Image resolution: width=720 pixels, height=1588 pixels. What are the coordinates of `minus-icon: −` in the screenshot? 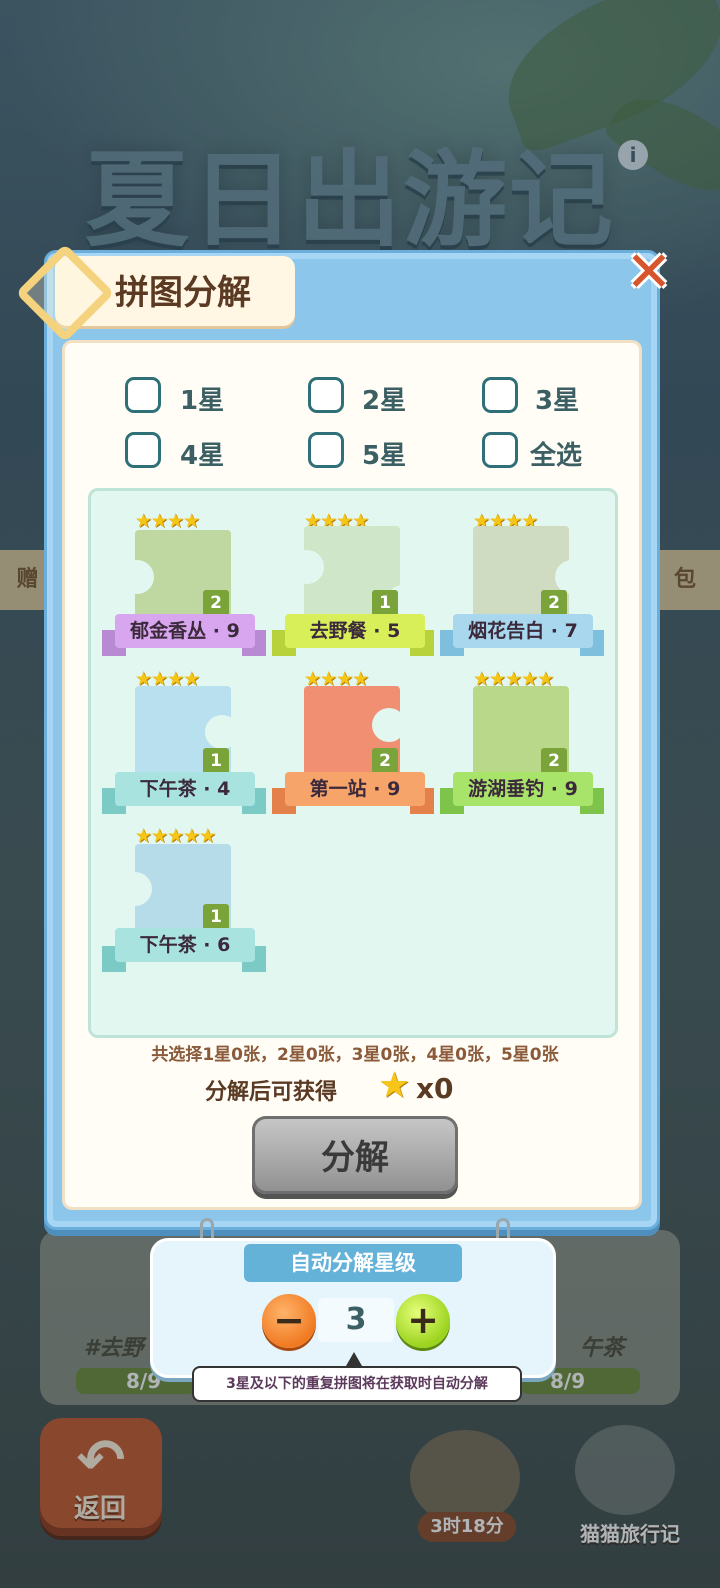 It's located at (289, 1320).